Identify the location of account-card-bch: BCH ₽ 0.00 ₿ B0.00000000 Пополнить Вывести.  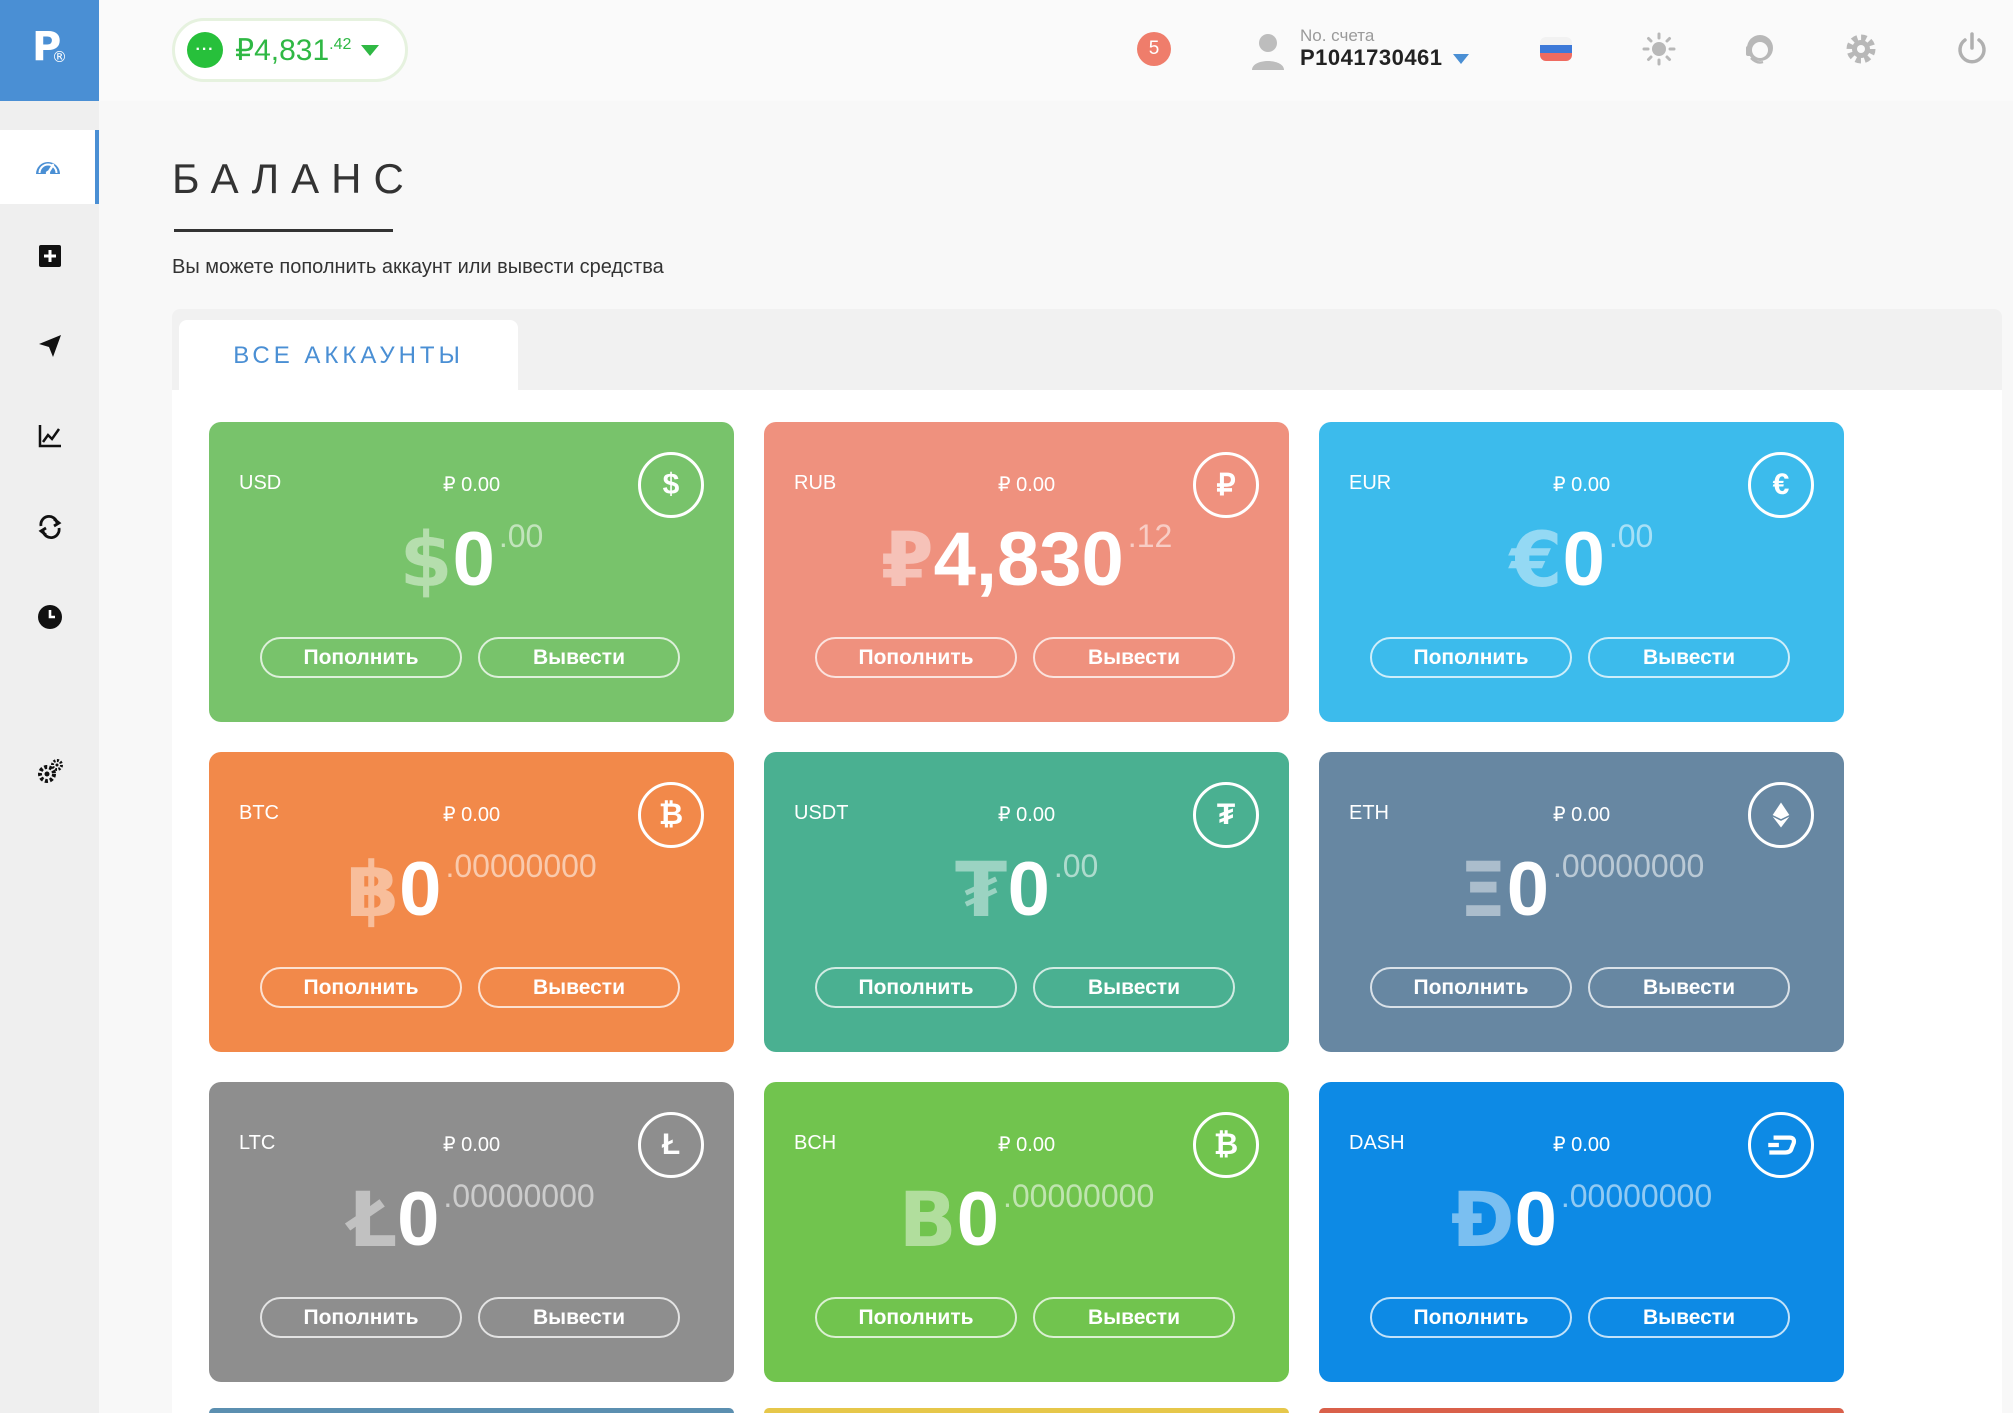
(1026, 1232).